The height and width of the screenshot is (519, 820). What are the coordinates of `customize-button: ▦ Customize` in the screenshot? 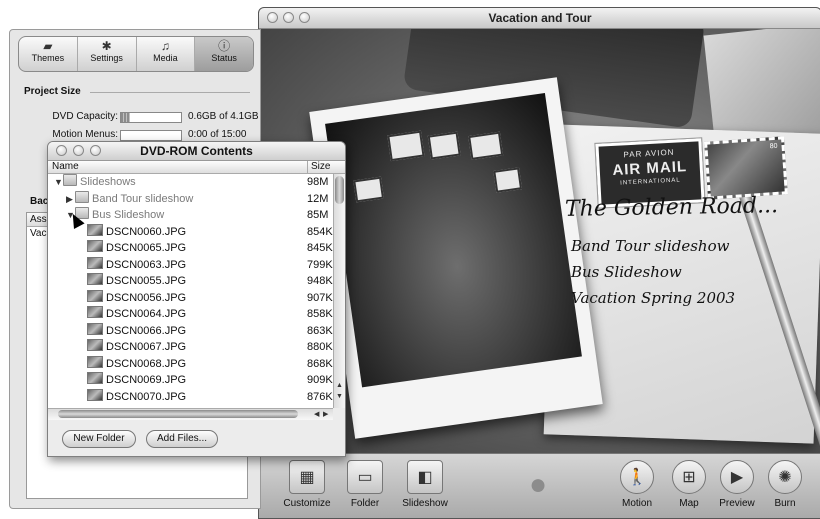 It's located at (307, 484).